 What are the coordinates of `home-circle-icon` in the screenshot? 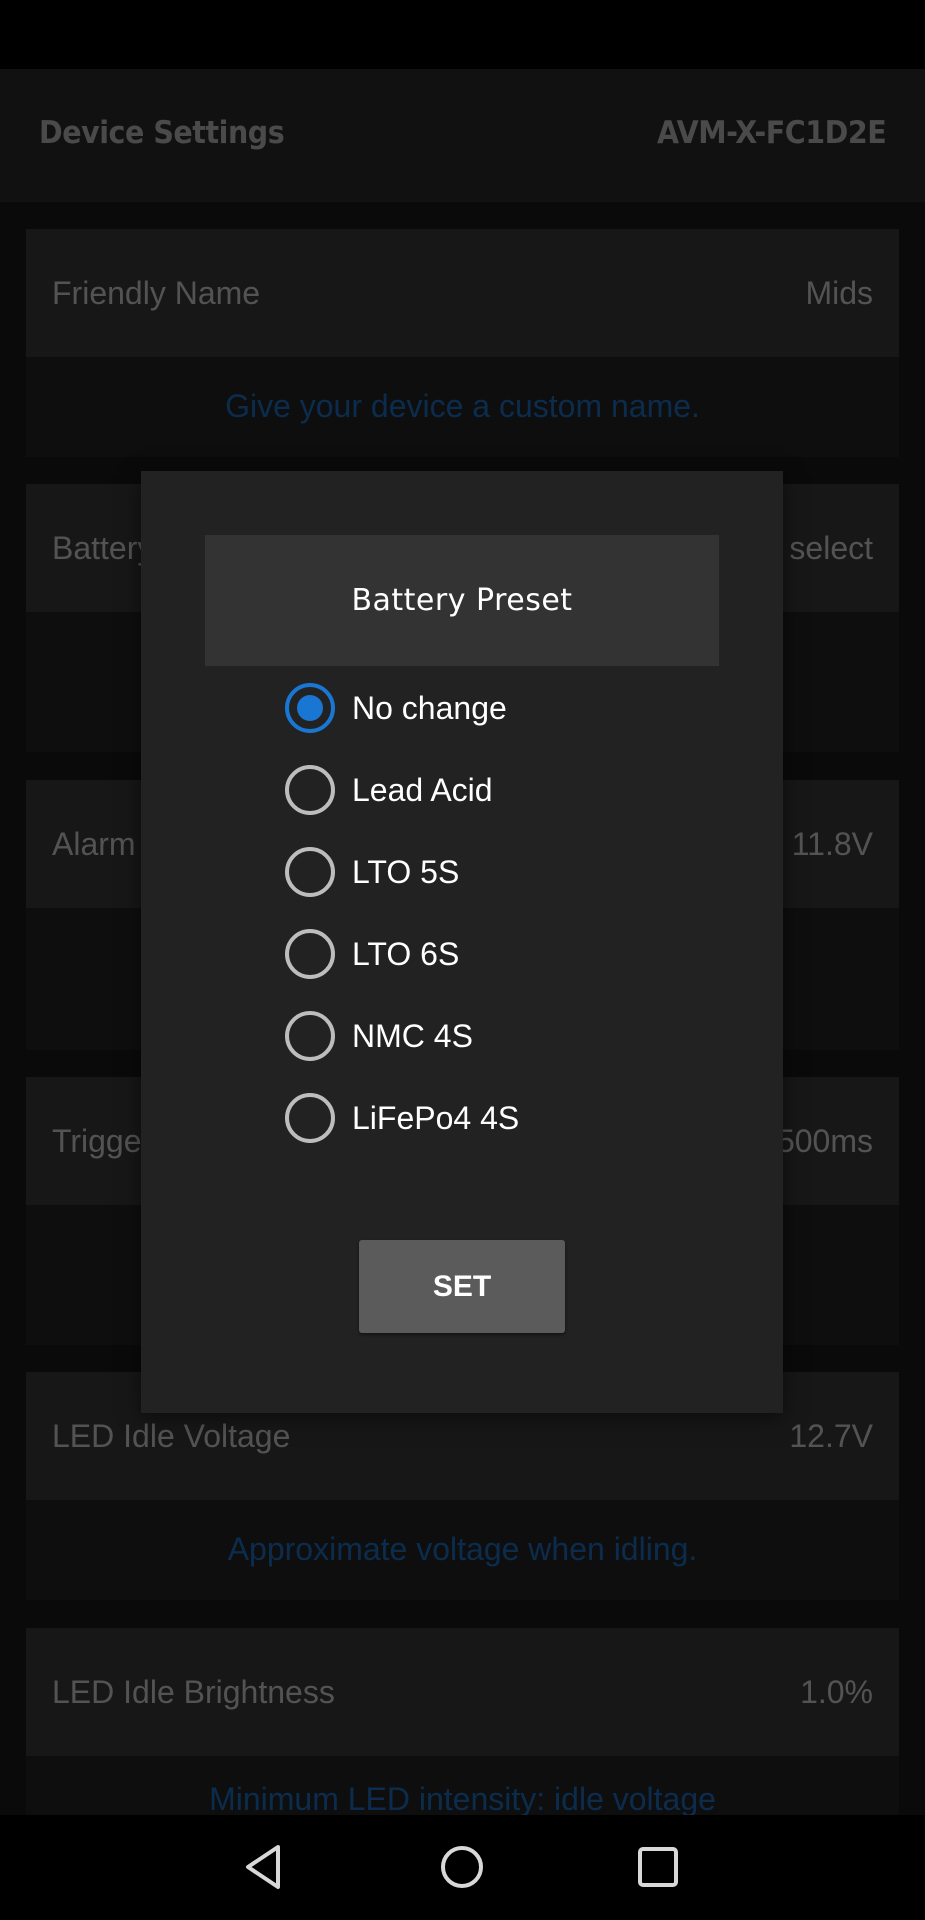 It's located at (462, 1867).